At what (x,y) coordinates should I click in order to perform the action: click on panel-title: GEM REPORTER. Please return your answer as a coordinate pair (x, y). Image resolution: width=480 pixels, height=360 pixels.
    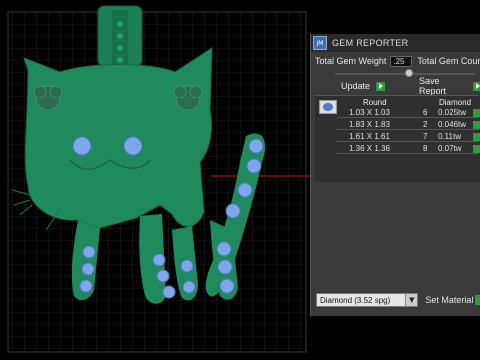
    Looking at the image, I should click on (370, 43).